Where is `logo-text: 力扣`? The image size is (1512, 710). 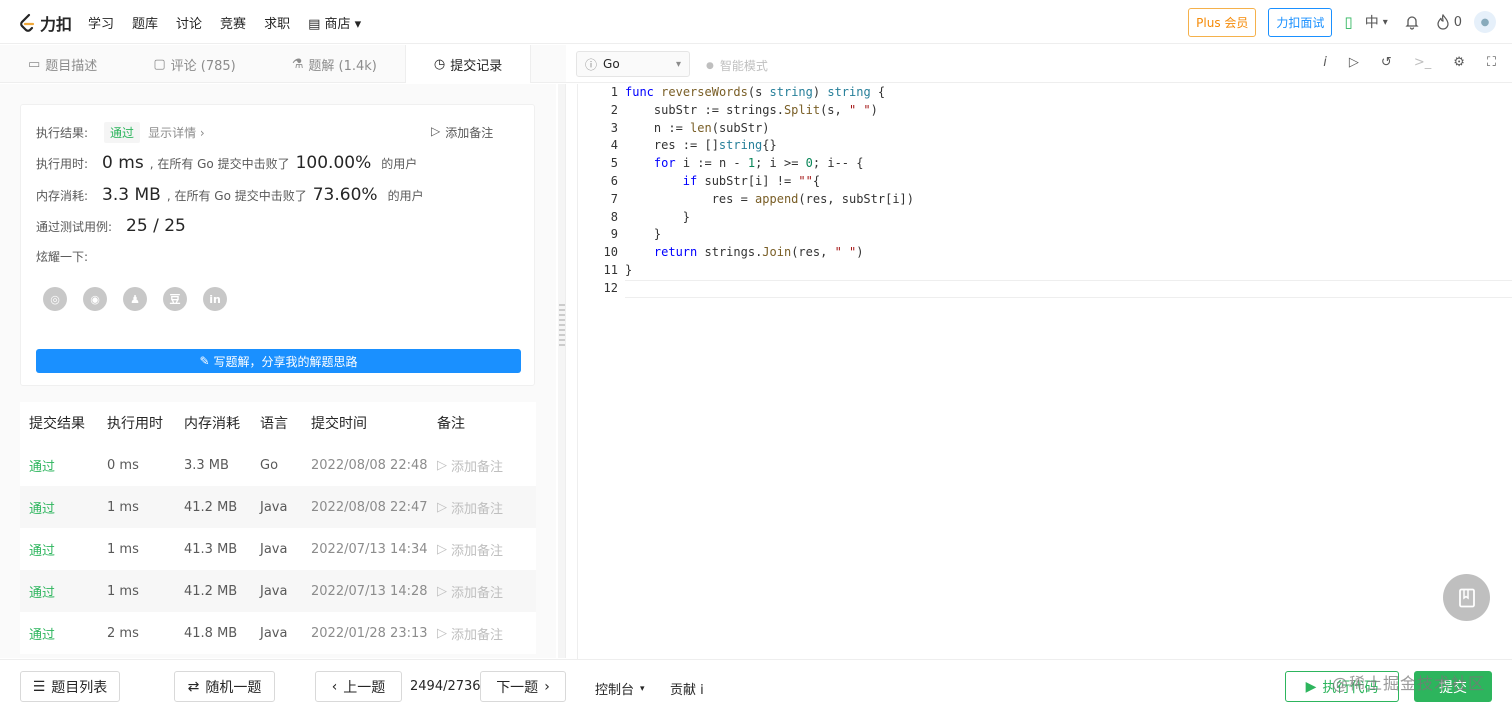
logo-text: 力扣 is located at coordinates (56, 24).